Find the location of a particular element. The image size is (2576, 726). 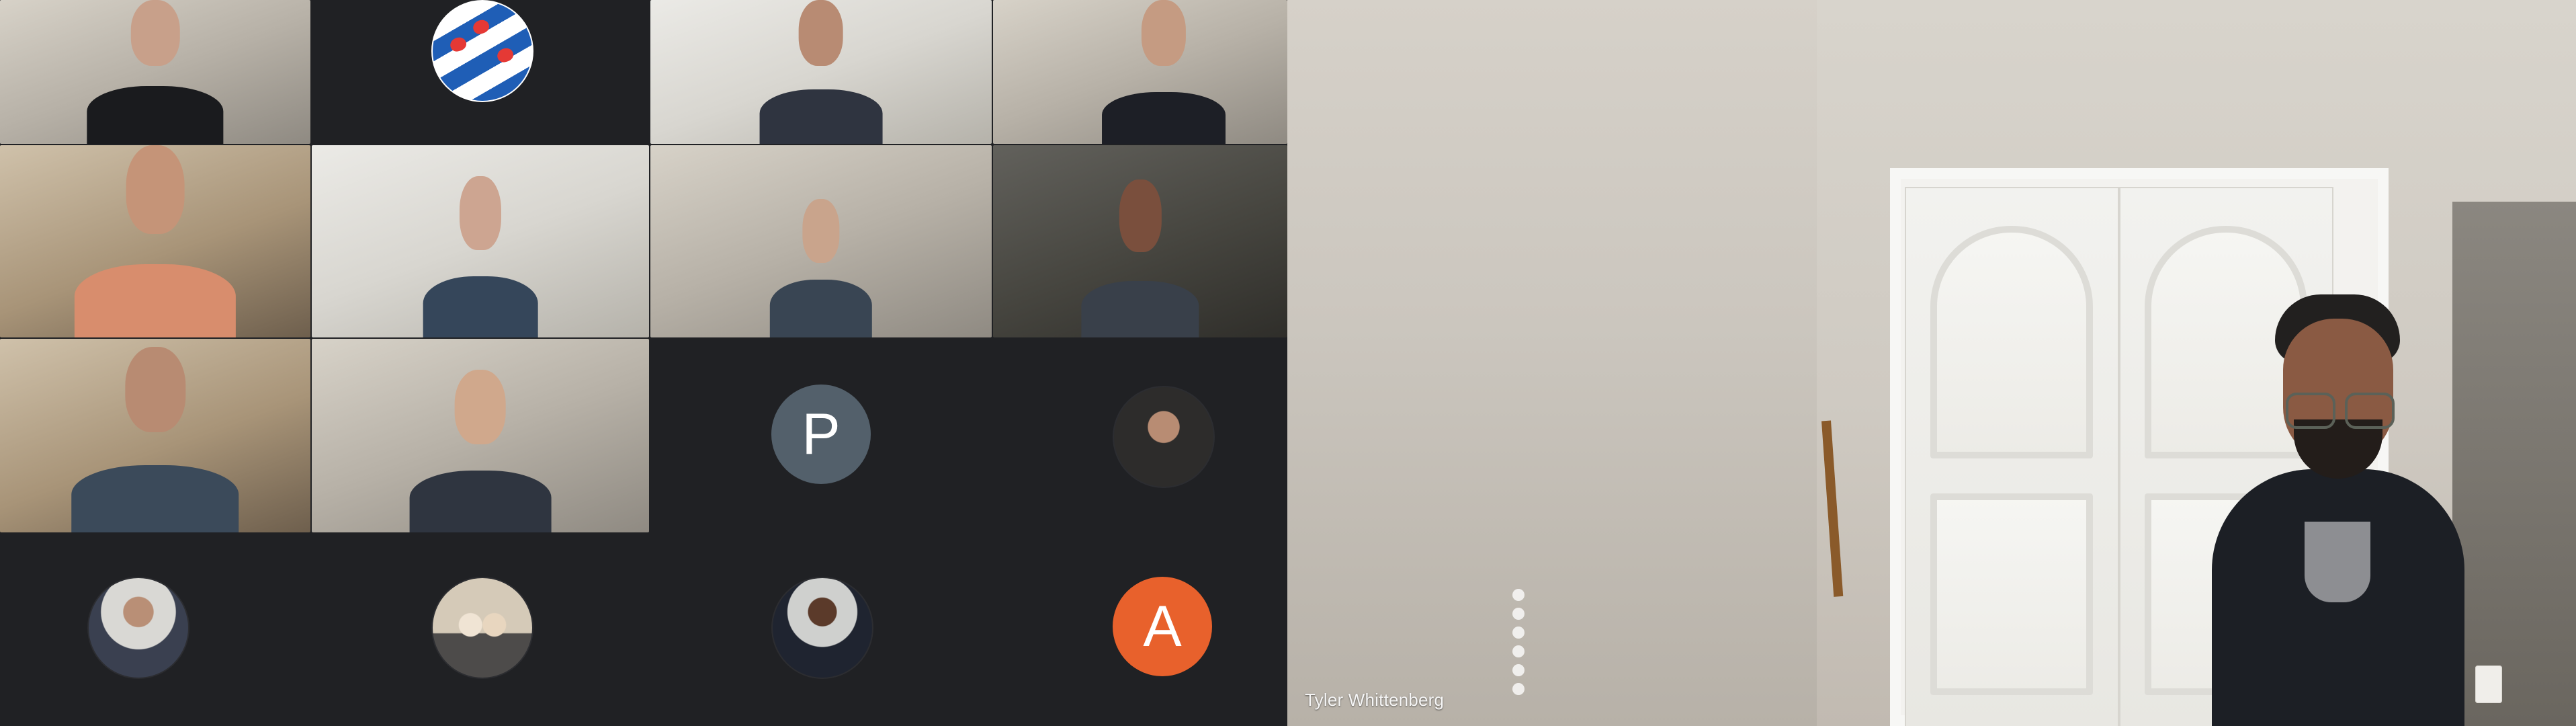

speaker-silhouette is located at coordinates (2338, 510).